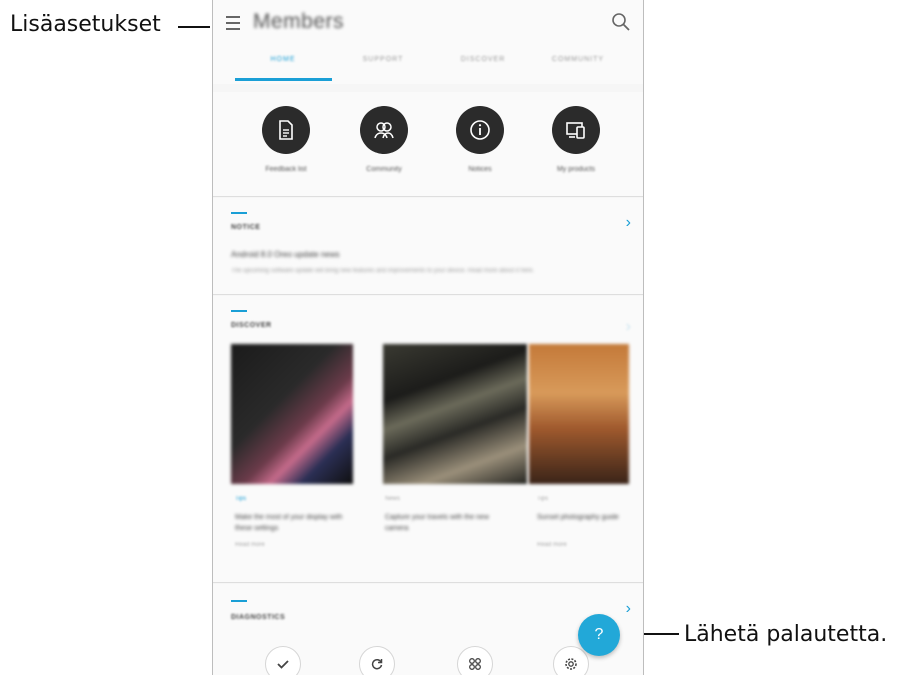 The width and height of the screenshot is (903, 675). Describe the element at coordinates (85, 24) in the screenshot. I see `callout-menu-label: Lisäasetukset` at that location.